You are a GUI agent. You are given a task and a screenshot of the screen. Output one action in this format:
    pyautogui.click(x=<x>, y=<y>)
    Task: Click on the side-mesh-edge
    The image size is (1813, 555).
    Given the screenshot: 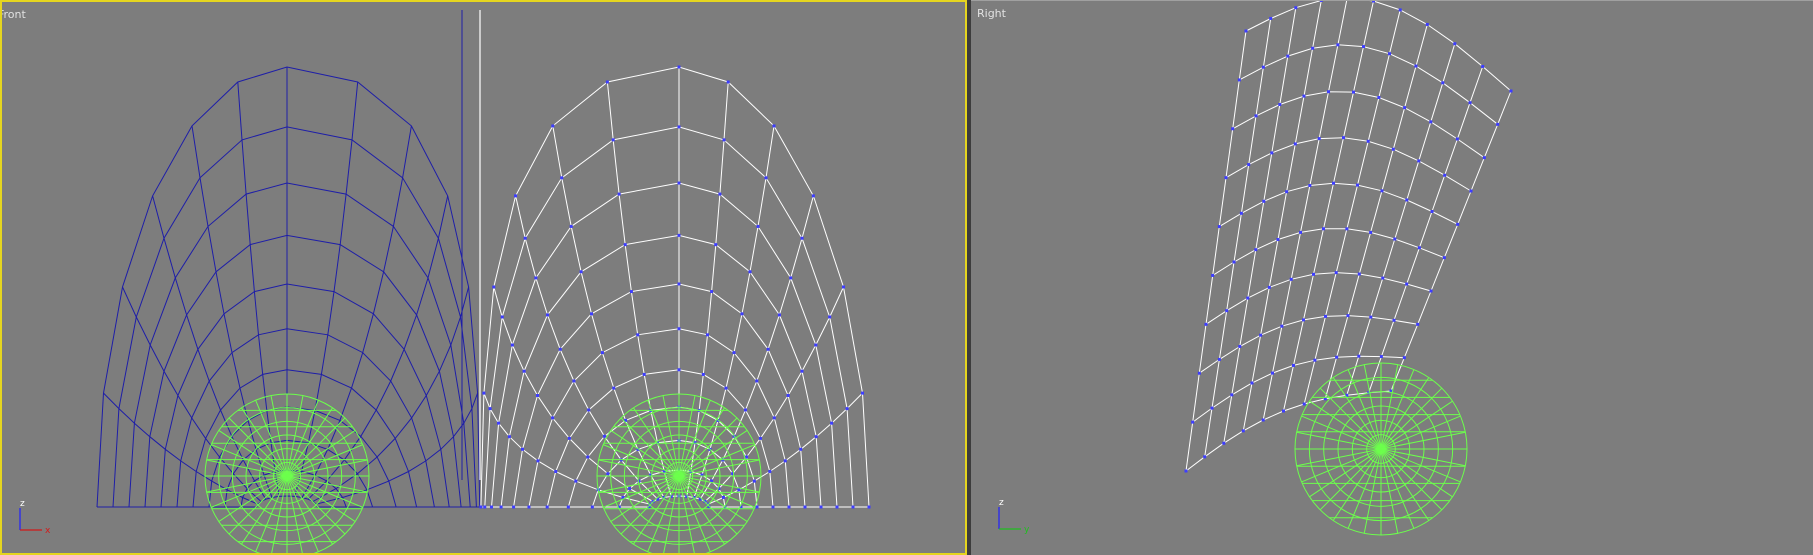 What is the action you would take?
    pyautogui.click(x=1282, y=216)
    